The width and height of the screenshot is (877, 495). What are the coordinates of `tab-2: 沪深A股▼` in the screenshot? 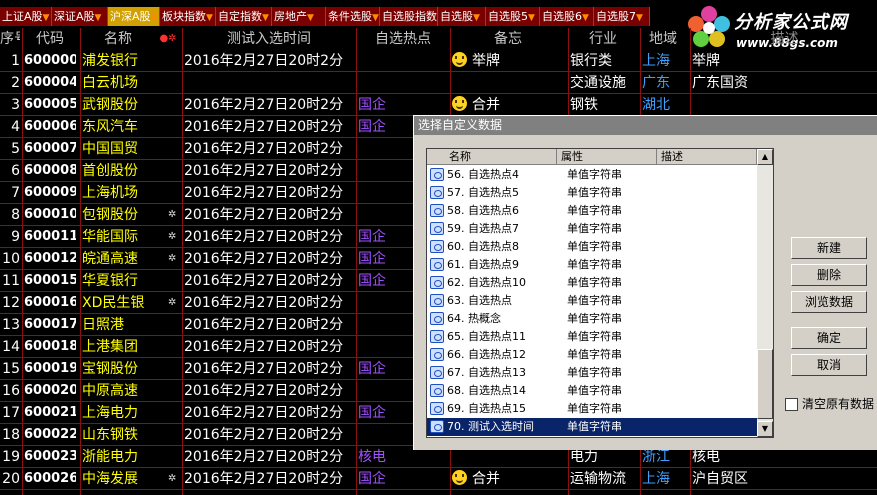 It's located at (134, 16).